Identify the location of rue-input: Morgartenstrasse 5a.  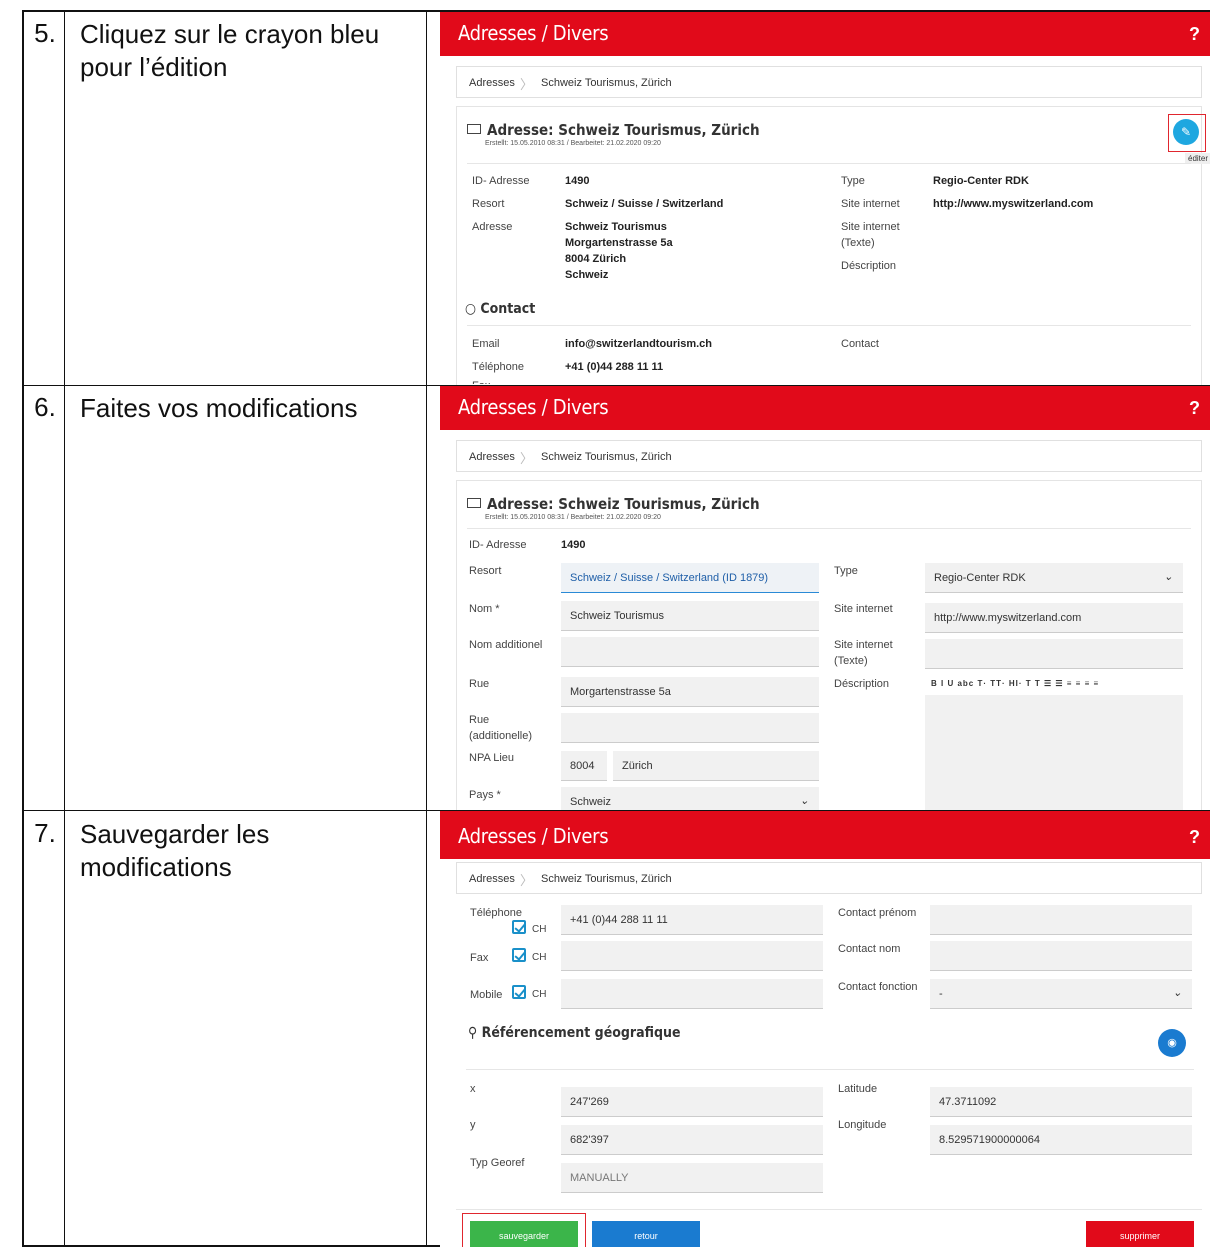
(690, 692).